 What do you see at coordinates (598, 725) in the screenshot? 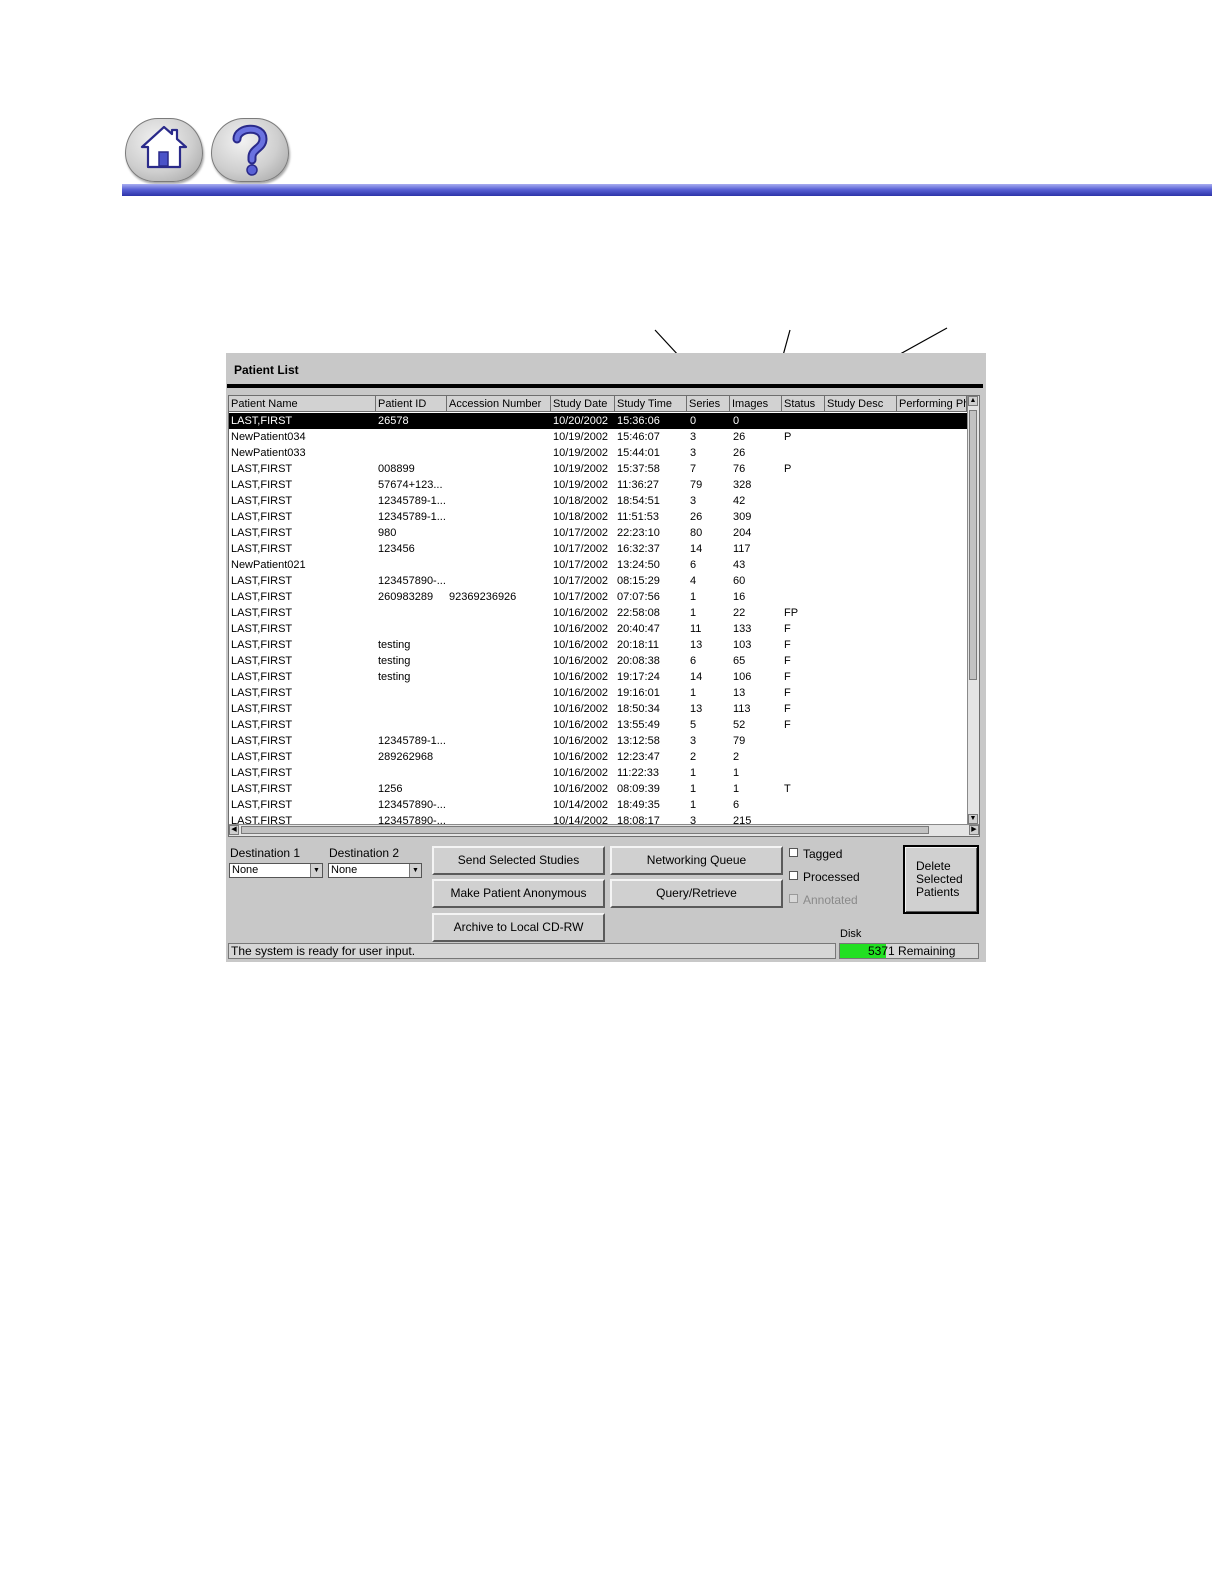
I see `table-row: LAST,FIRST 10/16/2002 13:55:49 5 52 F` at bounding box center [598, 725].